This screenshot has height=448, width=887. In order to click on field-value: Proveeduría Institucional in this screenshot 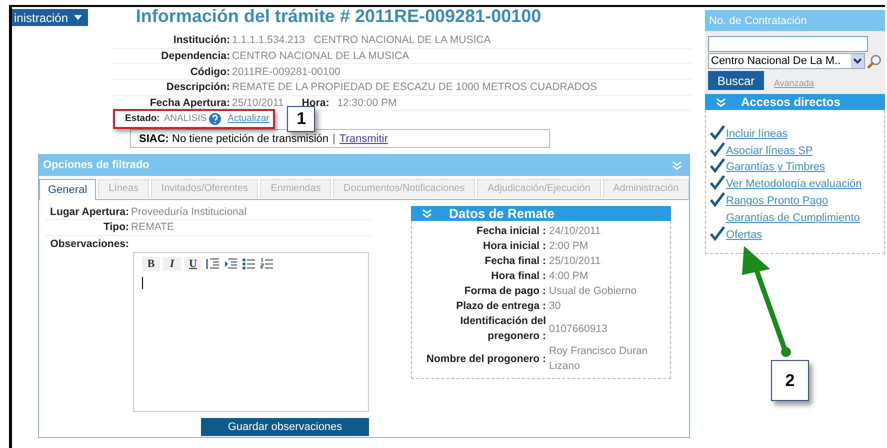, I will do `click(188, 211)`.